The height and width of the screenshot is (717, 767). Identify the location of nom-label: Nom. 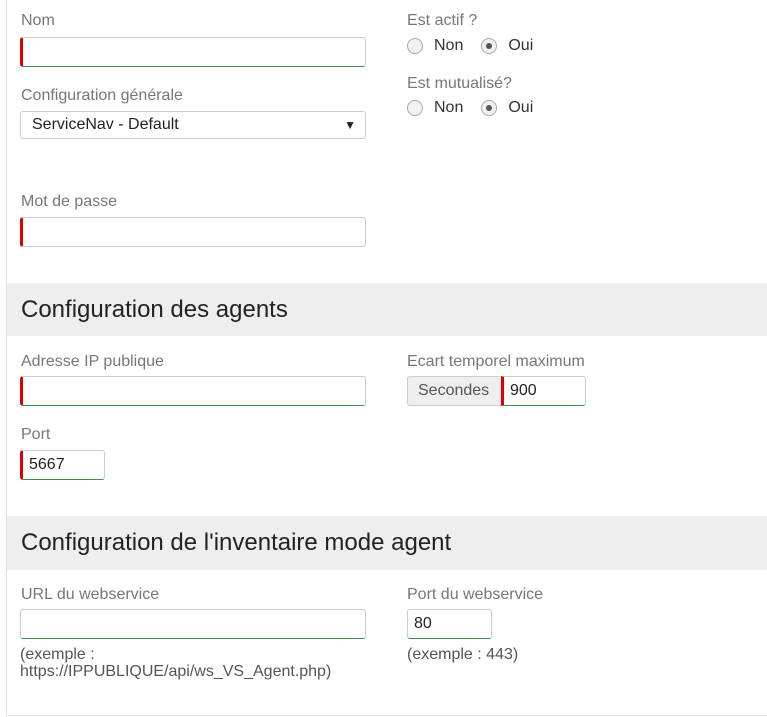
(38, 20).